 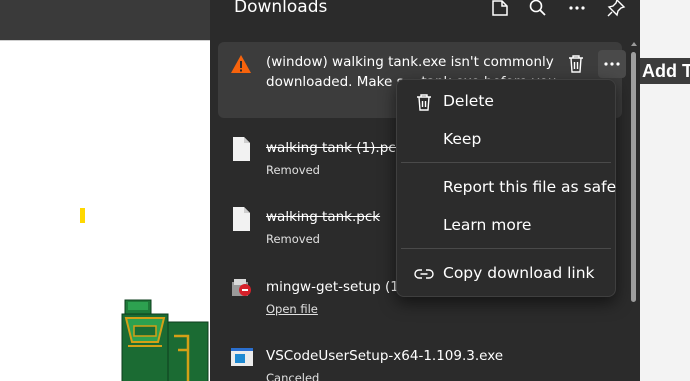 I want to click on search-icon, so click(x=538, y=10).